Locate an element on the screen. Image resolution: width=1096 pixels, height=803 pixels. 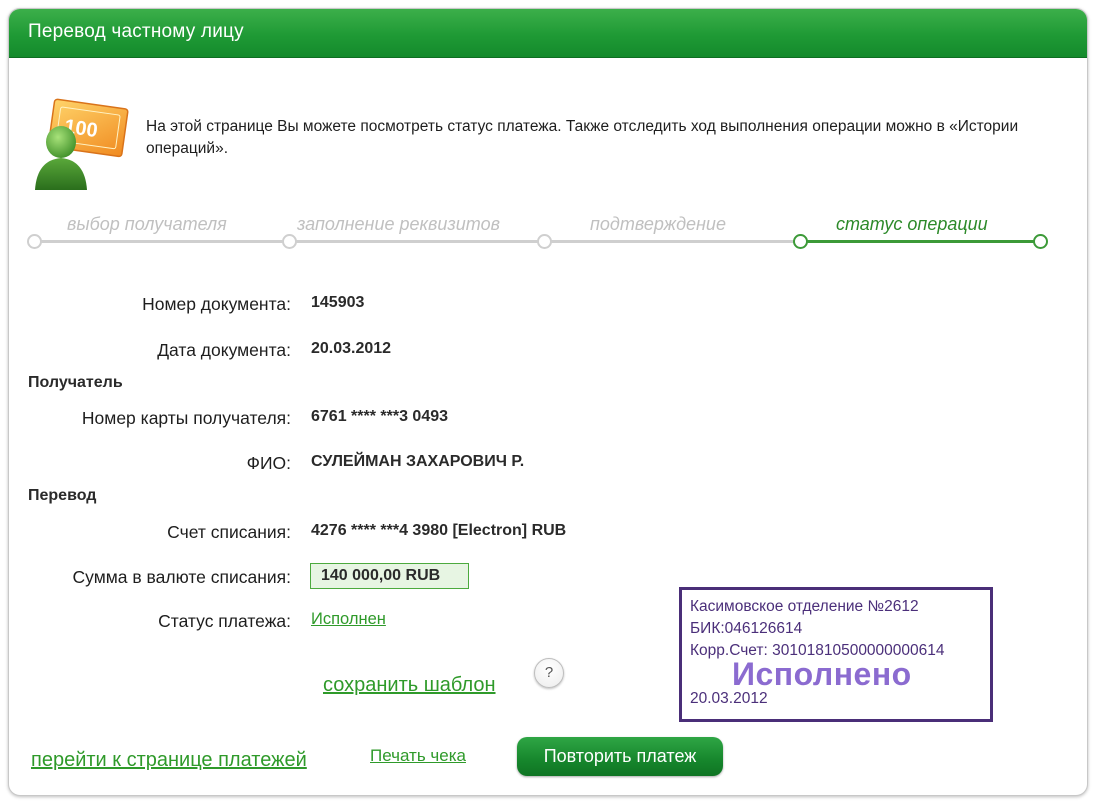
help-icon: ? is located at coordinates (549, 673).